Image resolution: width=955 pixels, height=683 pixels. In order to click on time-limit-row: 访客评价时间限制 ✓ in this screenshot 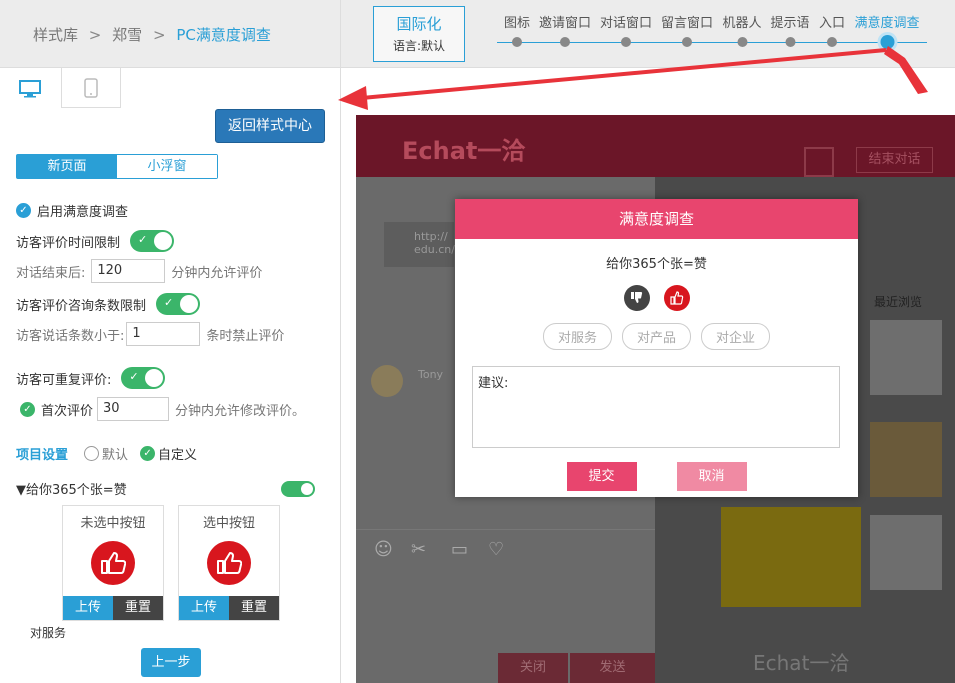, I will do `click(95, 241)`.